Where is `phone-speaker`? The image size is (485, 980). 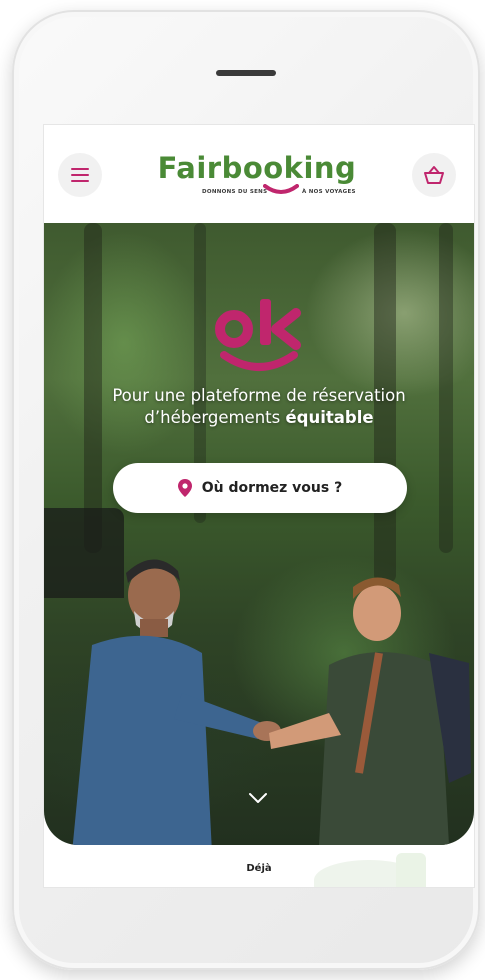
phone-speaker is located at coordinates (246, 73).